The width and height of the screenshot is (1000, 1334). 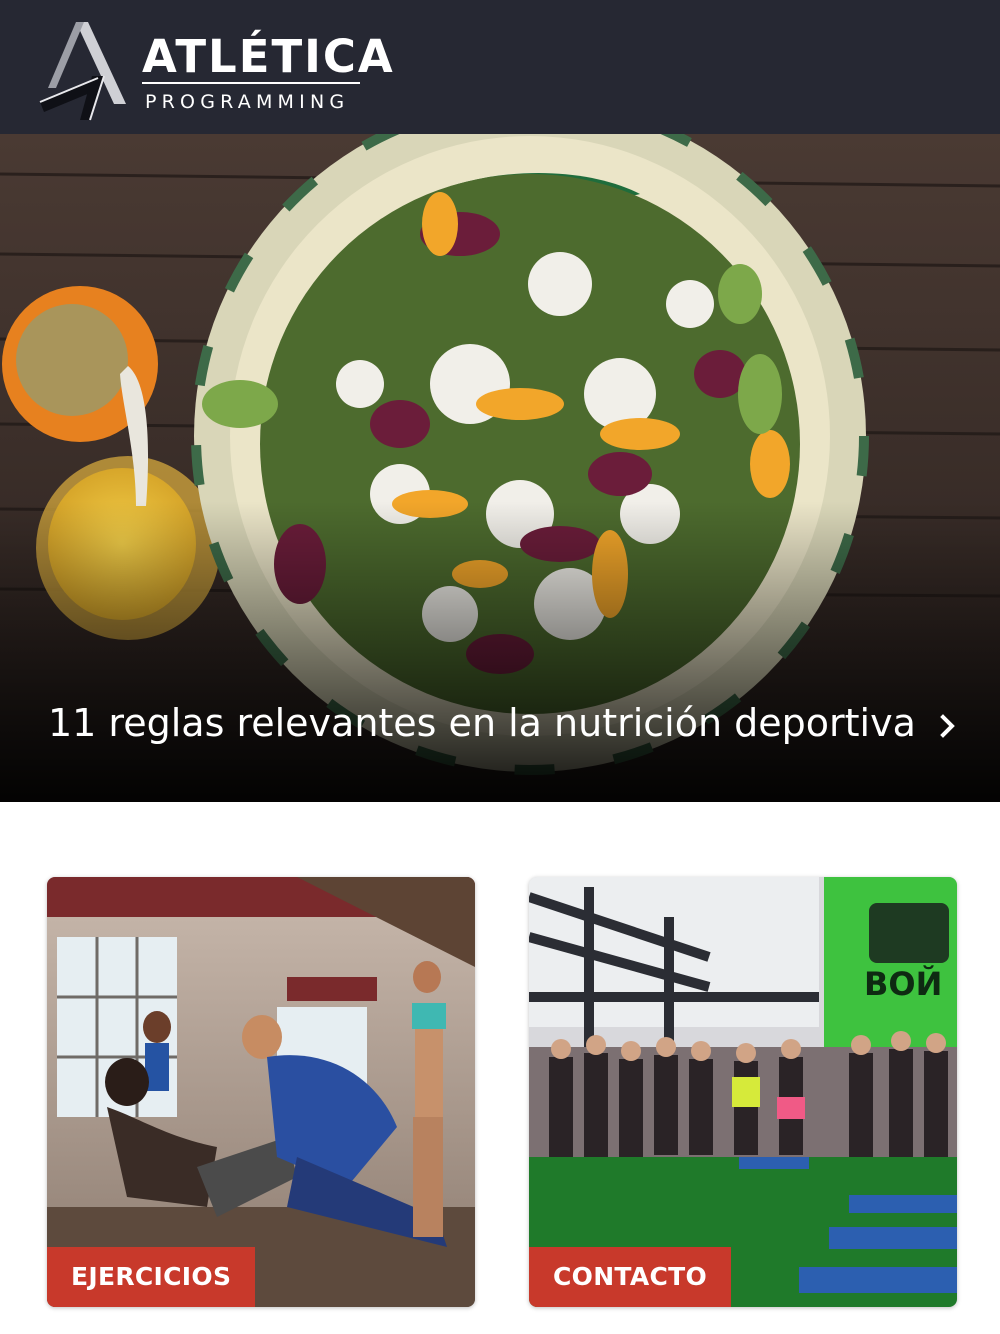 What do you see at coordinates (82, 71) in the screenshot?
I see `atletica-logo-icon` at bounding box center [82, 71].